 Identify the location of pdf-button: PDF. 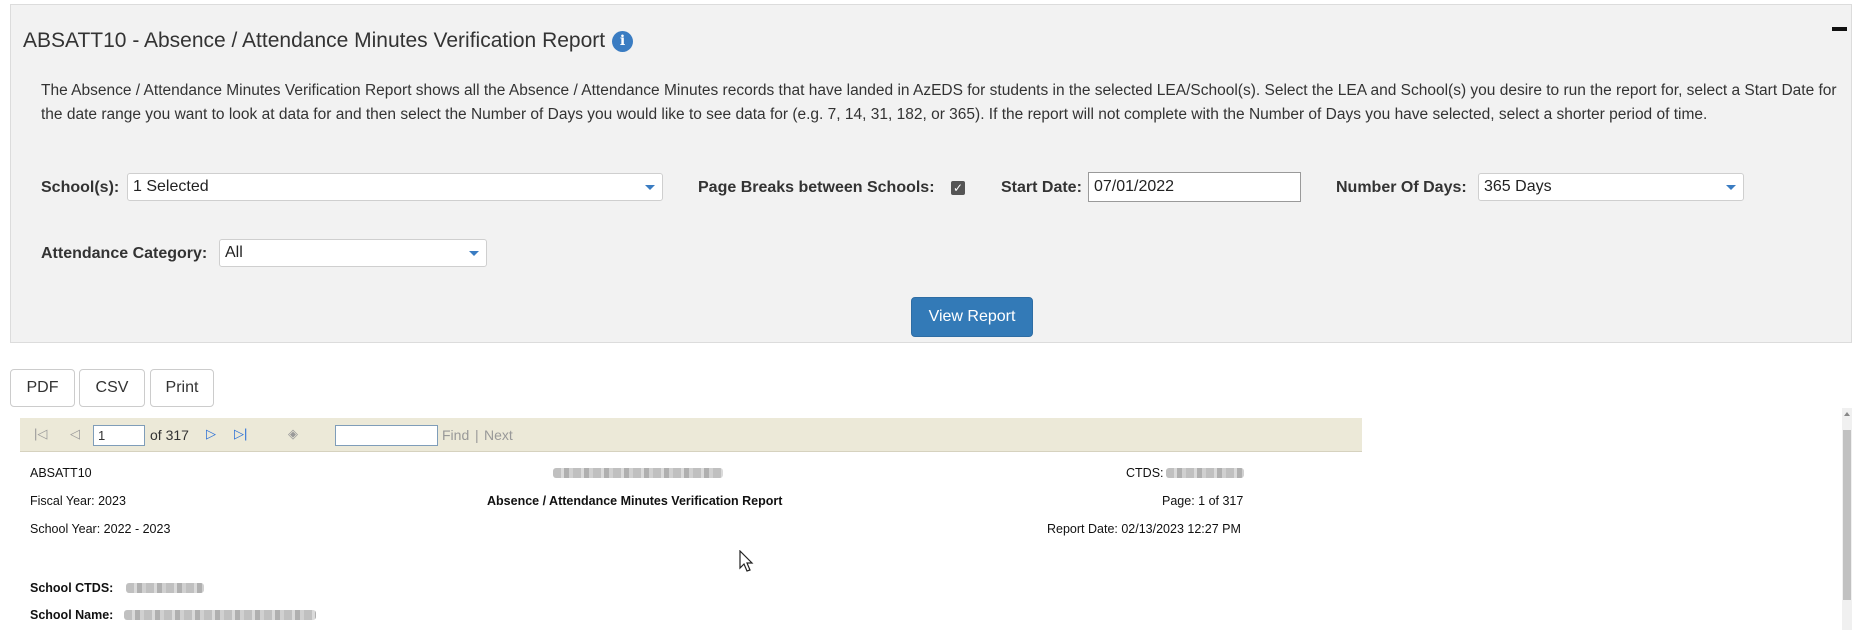
(42, 388).